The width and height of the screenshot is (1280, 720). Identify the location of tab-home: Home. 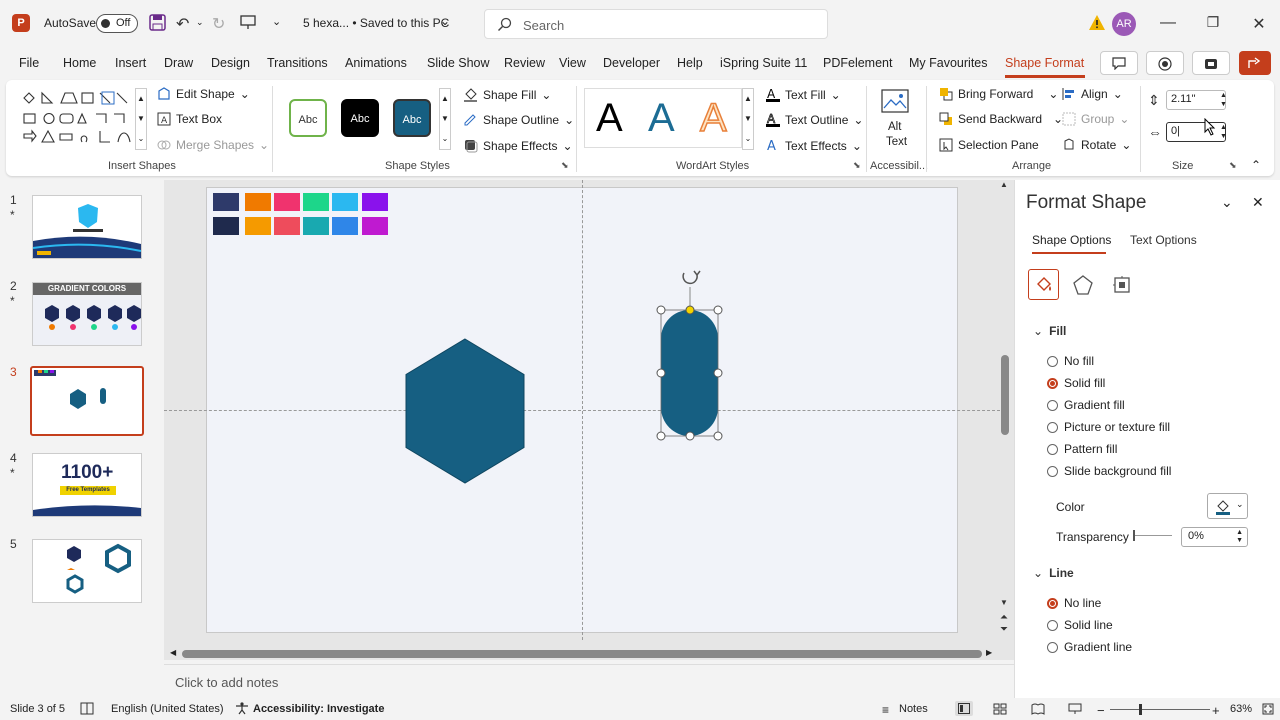
(79, 63).